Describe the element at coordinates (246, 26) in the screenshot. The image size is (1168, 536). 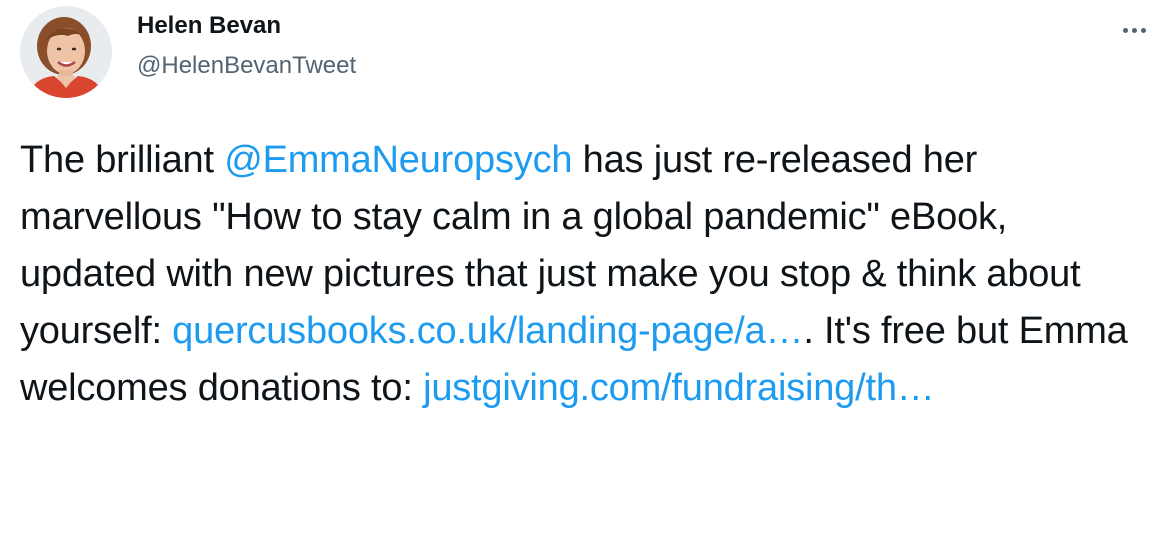
I see `author-display-name: Helen Bevan` at that location.